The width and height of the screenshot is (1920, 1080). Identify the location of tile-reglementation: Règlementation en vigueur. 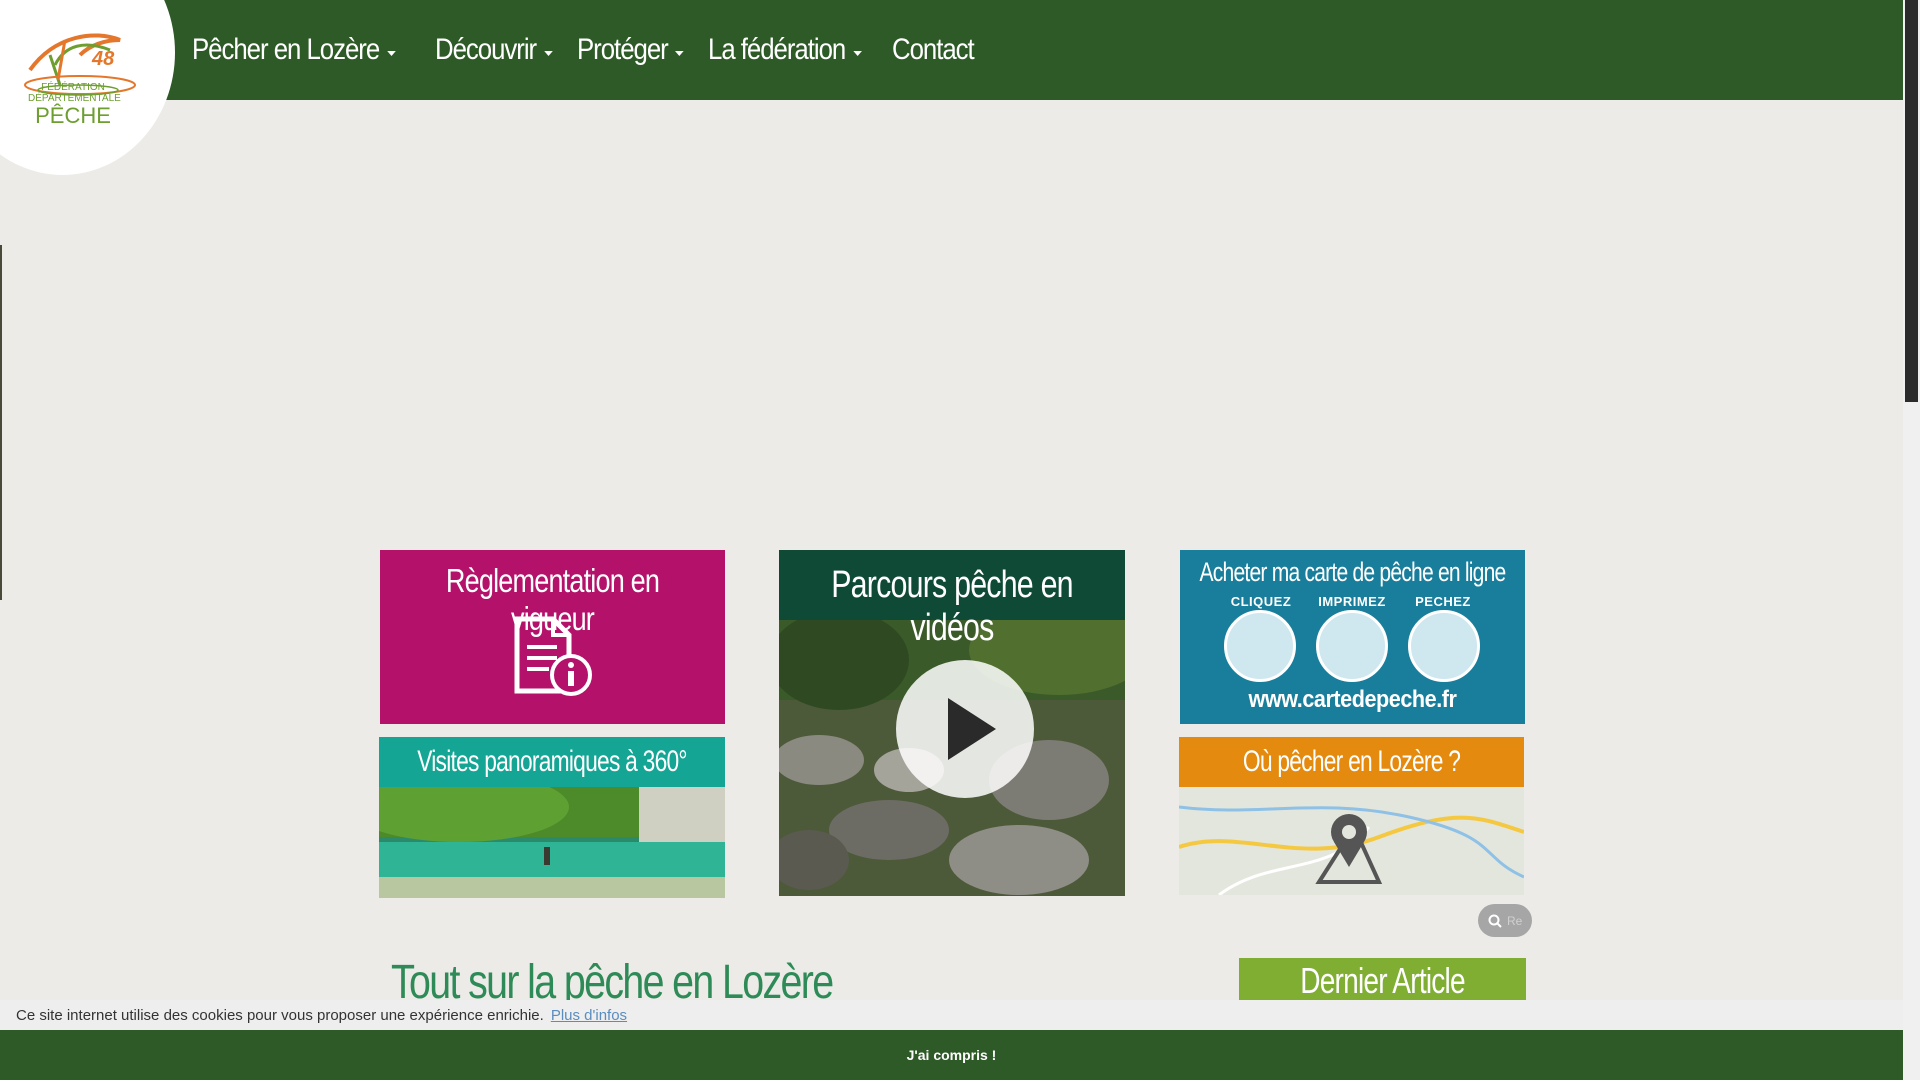
(552, 637).